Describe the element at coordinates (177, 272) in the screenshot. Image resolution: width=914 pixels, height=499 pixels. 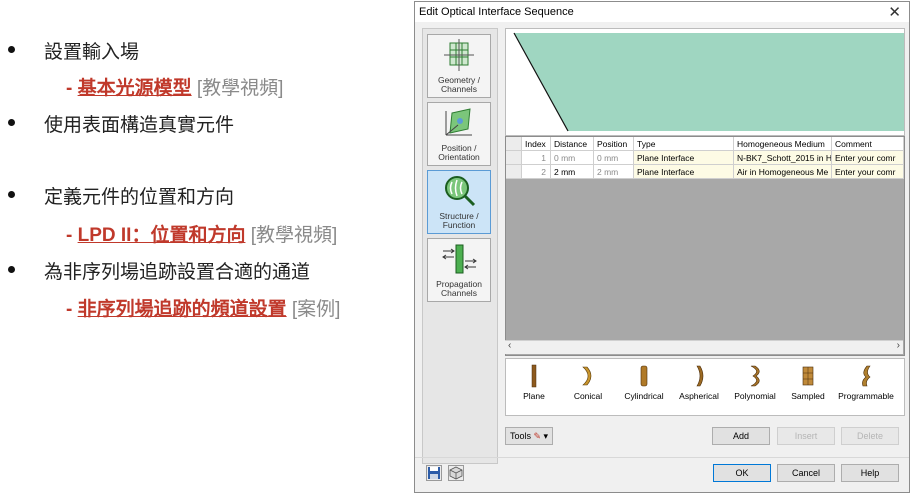
I see `bullet-text: 為非序列場追跡設置合適的通道` at that location.